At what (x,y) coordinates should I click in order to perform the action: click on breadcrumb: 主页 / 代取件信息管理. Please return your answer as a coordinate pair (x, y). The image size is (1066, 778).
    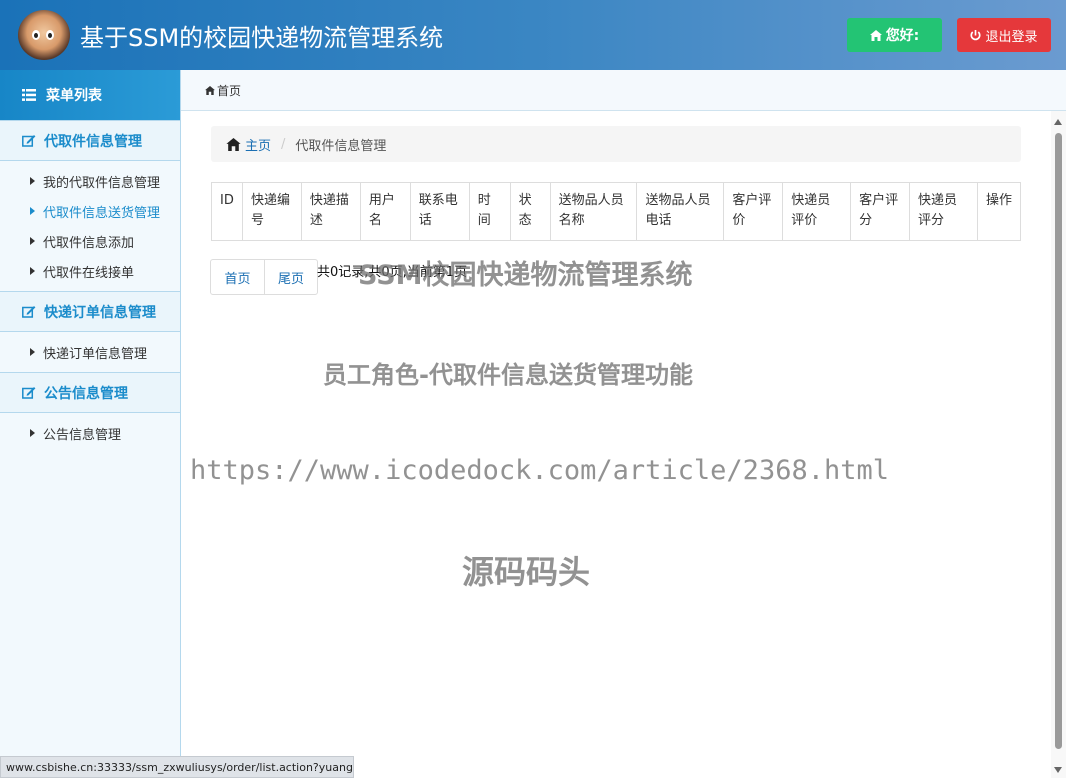
    Looking at the image, I should click on (616, 144).